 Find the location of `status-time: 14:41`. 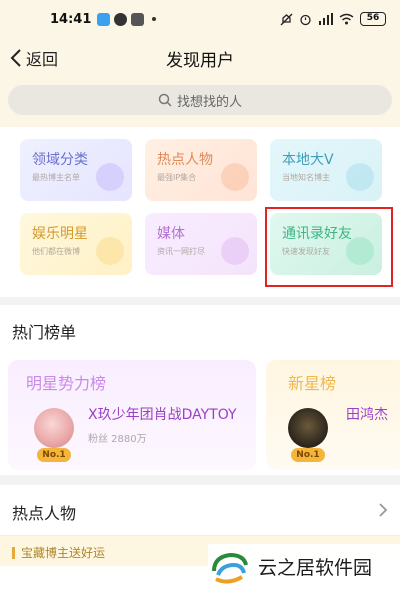

status-time: 14:41 is located at coordinates (71, 19).